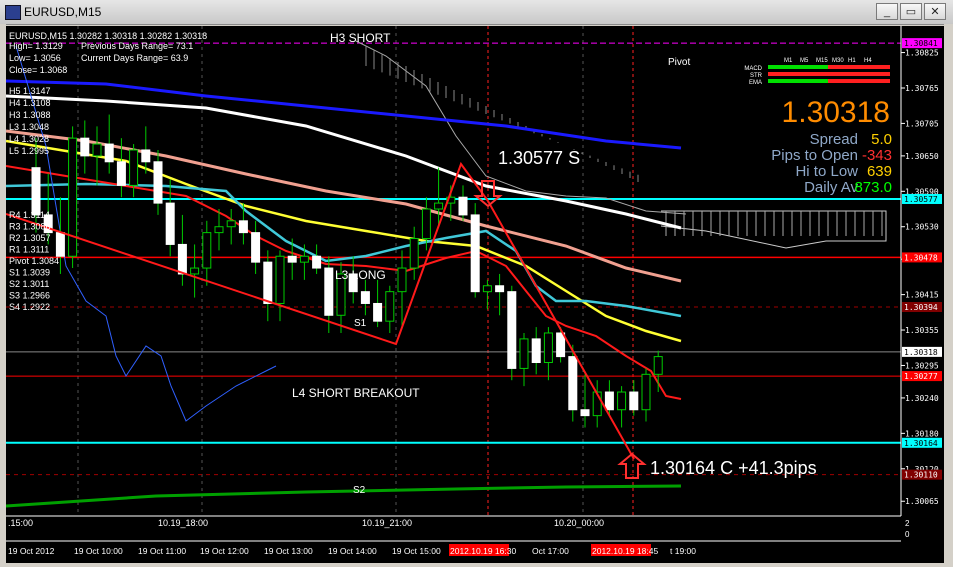 The image size is (953, 567). What do you see at coordinates (224, 551) in the screenshot?
I see `time-axis-label: 19 Oct 12:00` at bounding box center [224, 551].